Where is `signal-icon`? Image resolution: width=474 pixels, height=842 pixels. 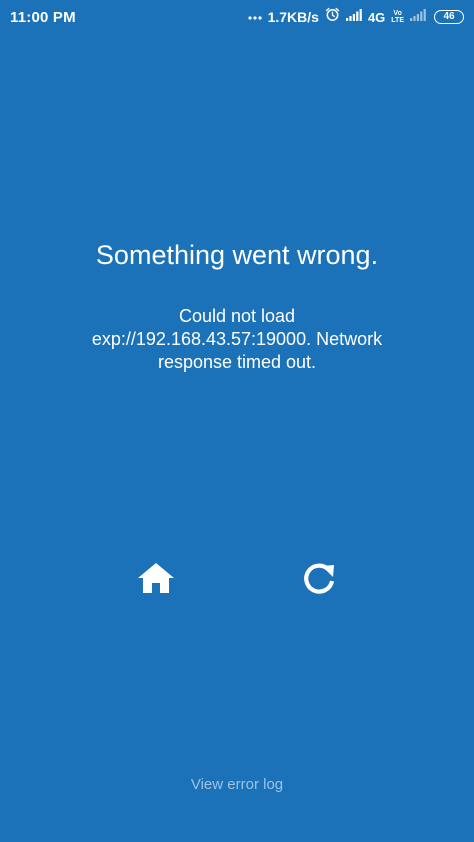 signal-icon is located at coordinates (353, 17).